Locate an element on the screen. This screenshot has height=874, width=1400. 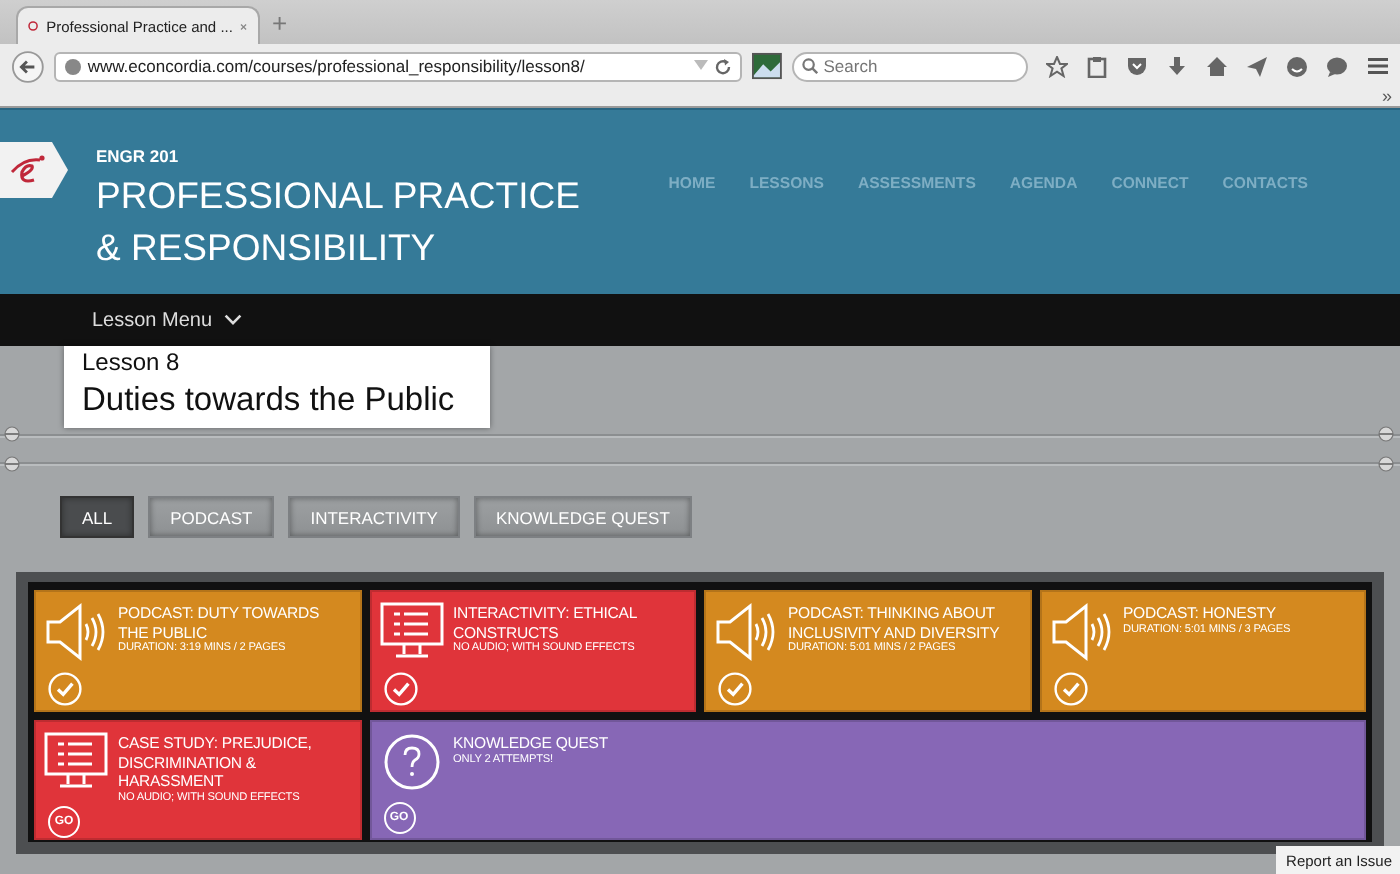
download-icon is located at coordinates (1176, 66).